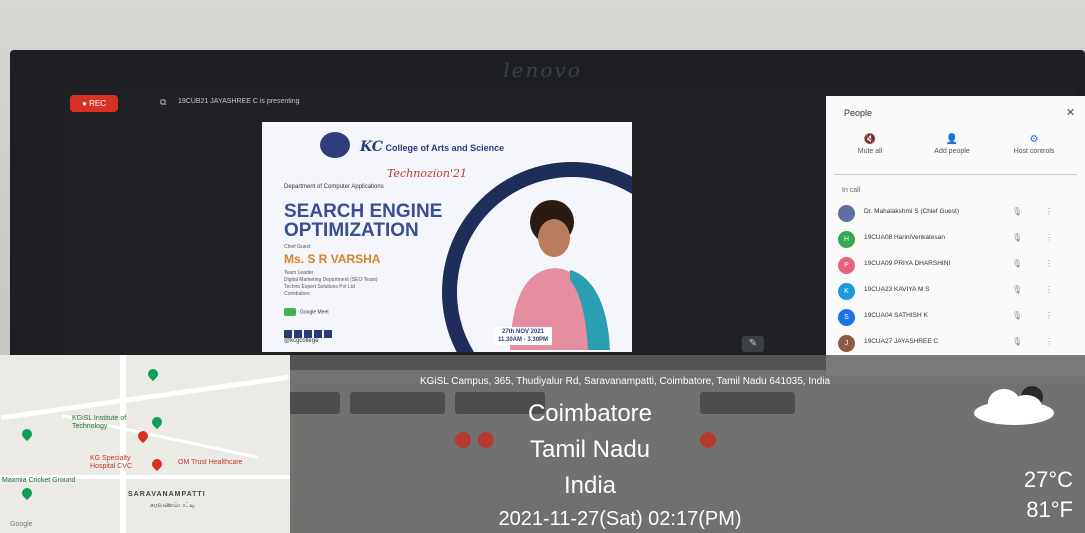 This screenshot has height=533, width=1085. Describe the element at coordinates (363, 221) in the screenshot. I see `talk-title: SEARCH ENGINE OPTIMIZATION` at that location.